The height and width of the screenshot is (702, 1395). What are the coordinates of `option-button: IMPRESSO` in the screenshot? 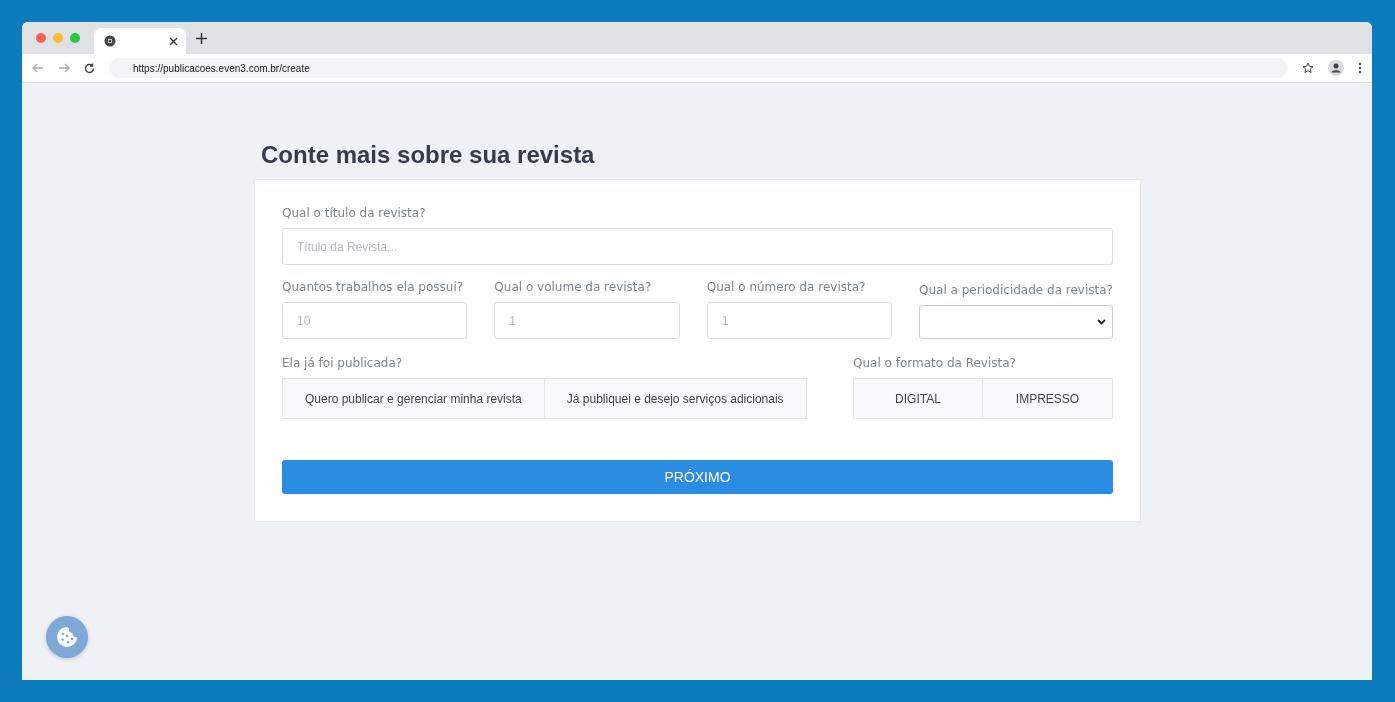 It's located at (1048, 398).